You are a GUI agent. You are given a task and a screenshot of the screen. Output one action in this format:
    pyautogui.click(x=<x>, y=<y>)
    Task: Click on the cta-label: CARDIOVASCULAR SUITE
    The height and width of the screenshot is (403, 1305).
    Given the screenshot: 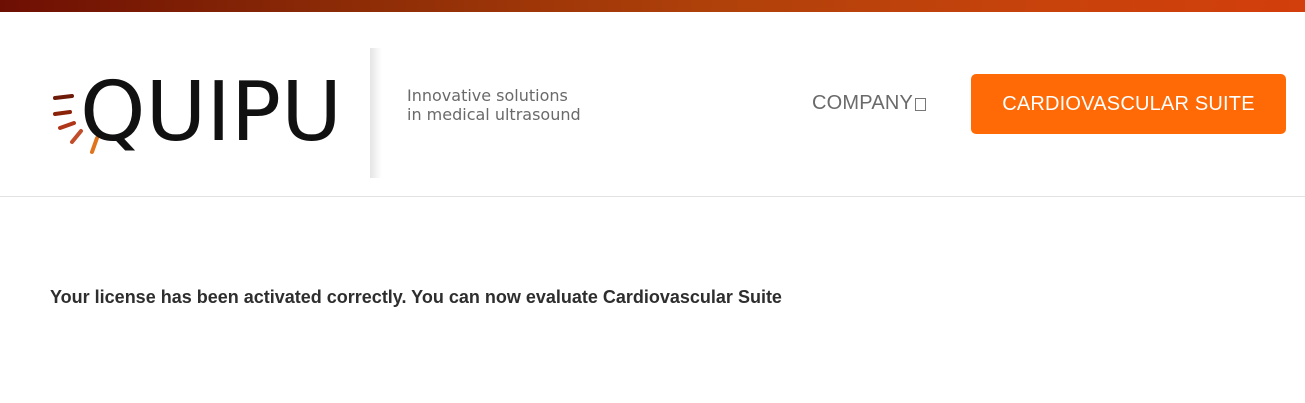 What is the action you would take?
    pyautogui.click(x=1128, y=103)
    